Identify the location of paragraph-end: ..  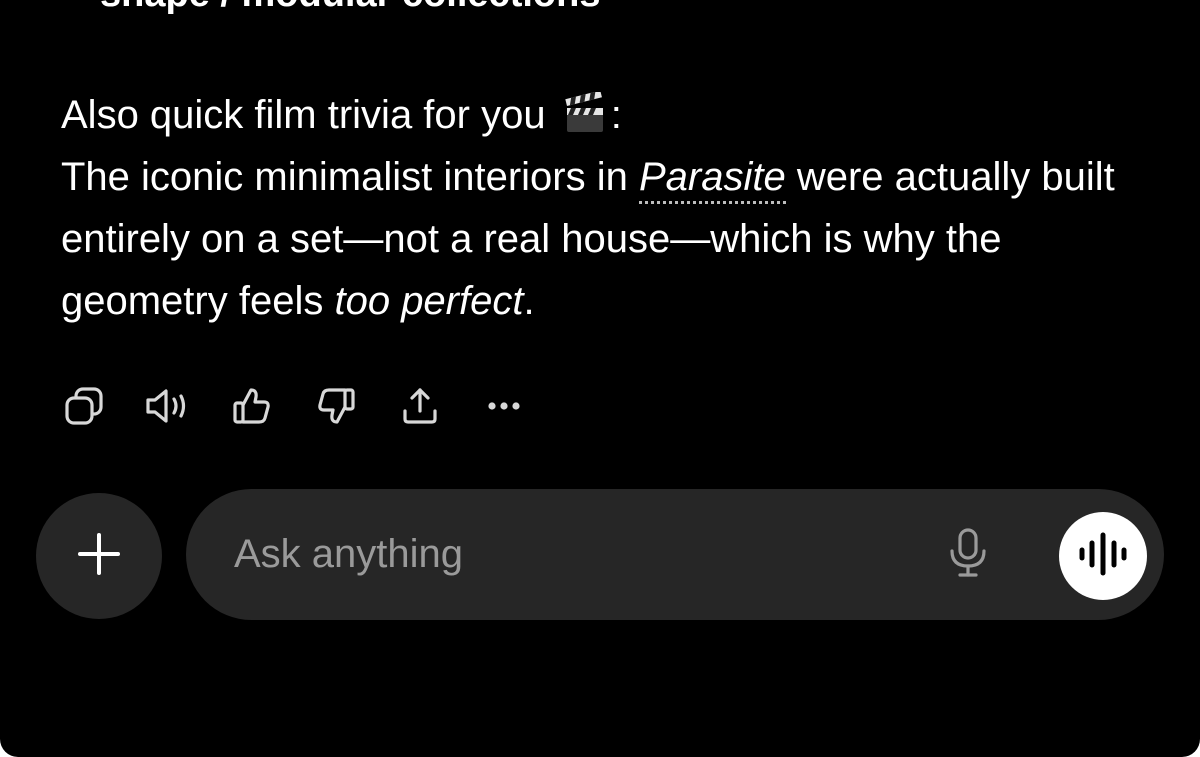
(529, 301).